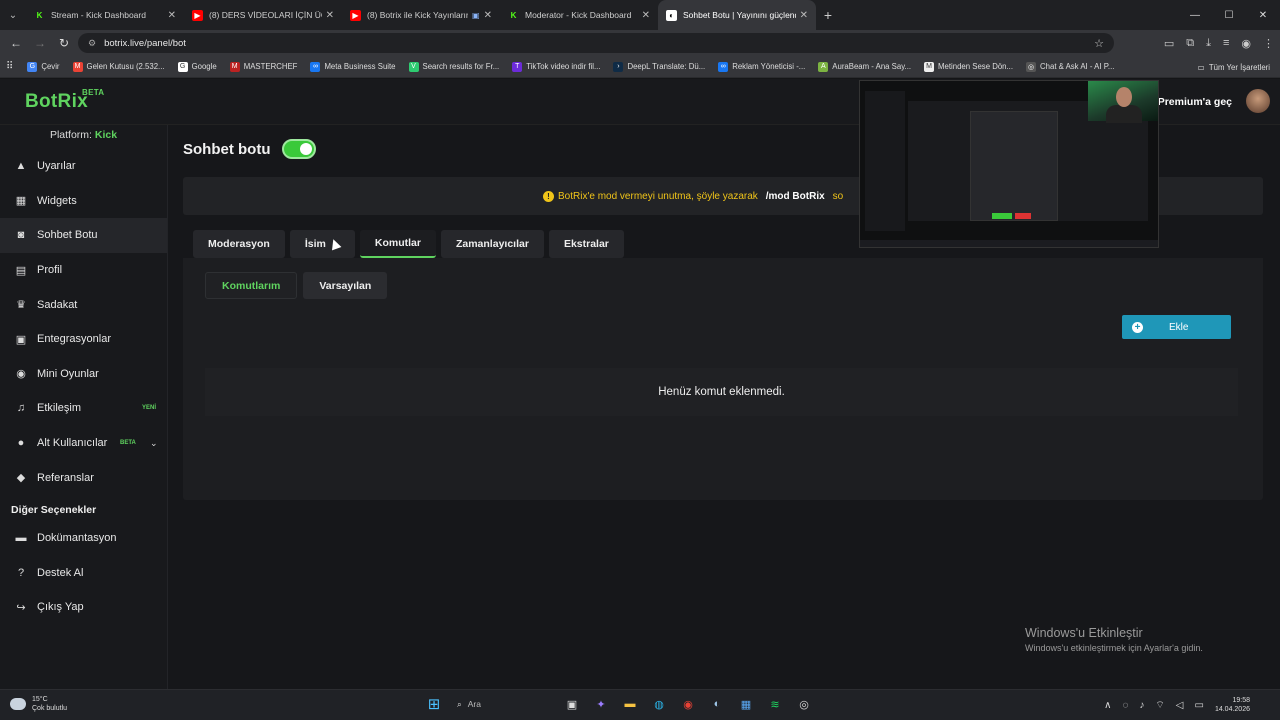  I want to click on bookmark-item: M MASTERCHEF, so click(263, 66).